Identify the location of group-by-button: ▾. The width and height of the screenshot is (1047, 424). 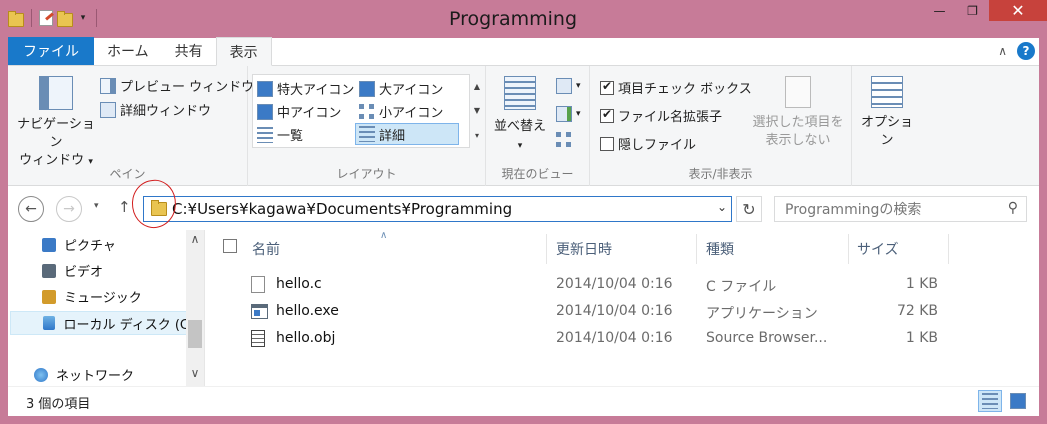
(568, 86).